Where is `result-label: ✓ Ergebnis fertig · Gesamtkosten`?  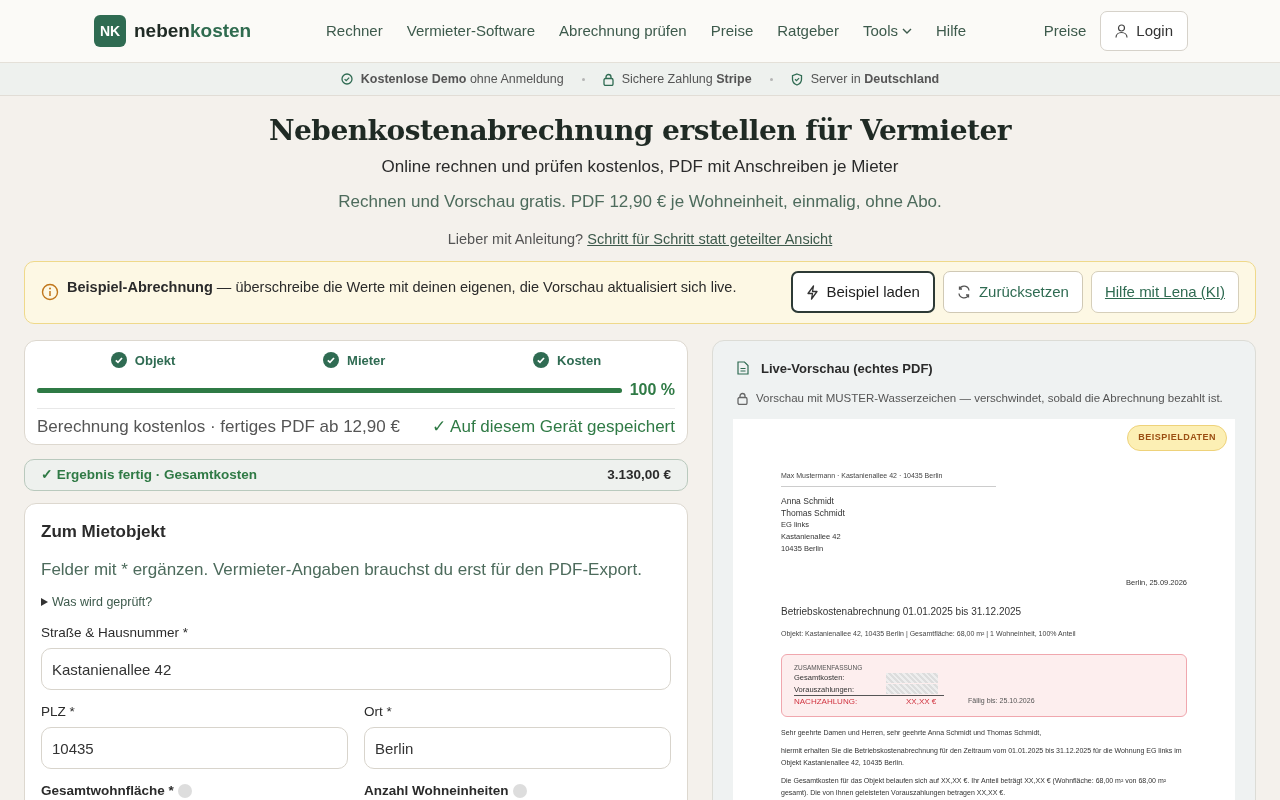
result-label: ✓ Ergebnis fertig · Gesamtkosten is located at coordinates (149, 474).